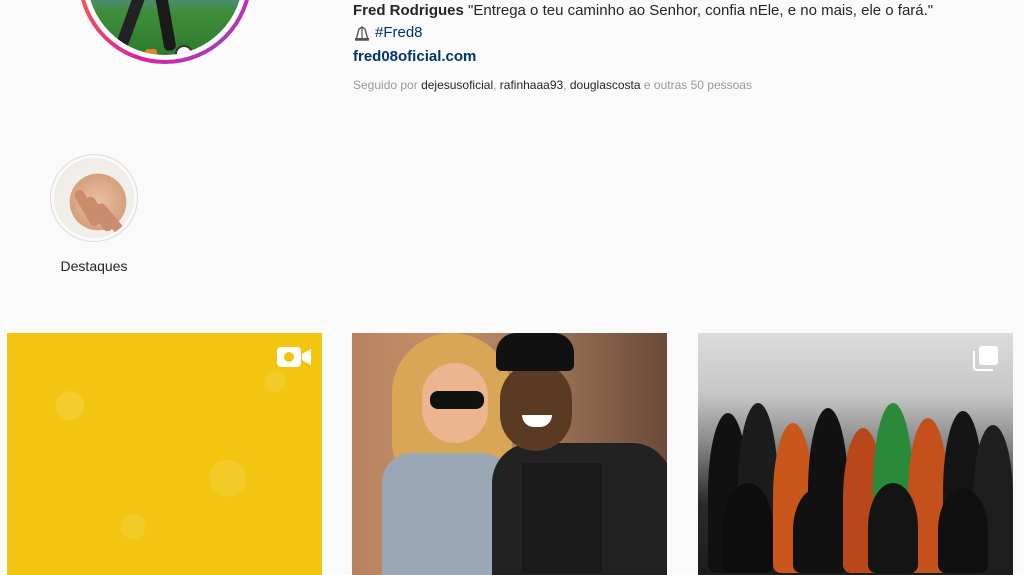 This screenshot has width=1024, height=575. I want to click on post-tile-photo, so click(509, 454).